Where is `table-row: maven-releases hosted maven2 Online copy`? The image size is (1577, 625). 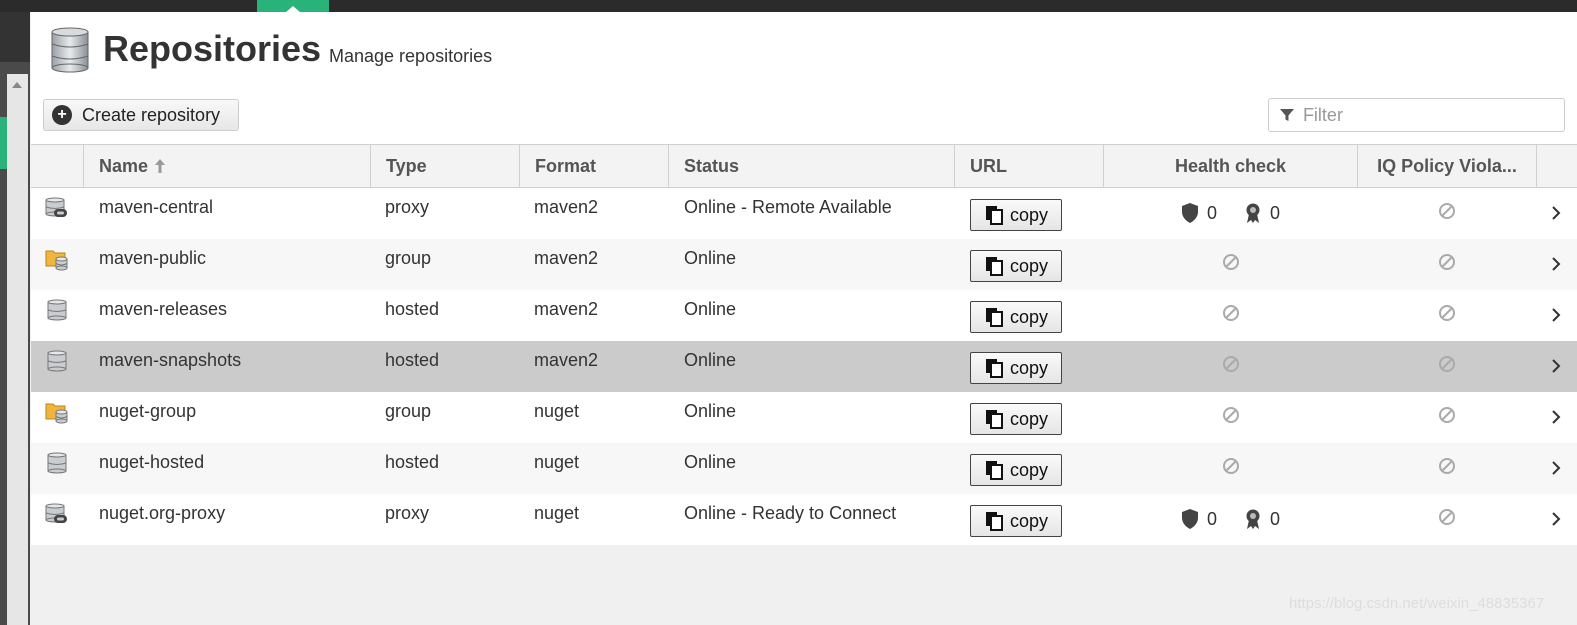 table-row: maven-releases hosted maven2 Online copy is located at coordinates (804, 315).